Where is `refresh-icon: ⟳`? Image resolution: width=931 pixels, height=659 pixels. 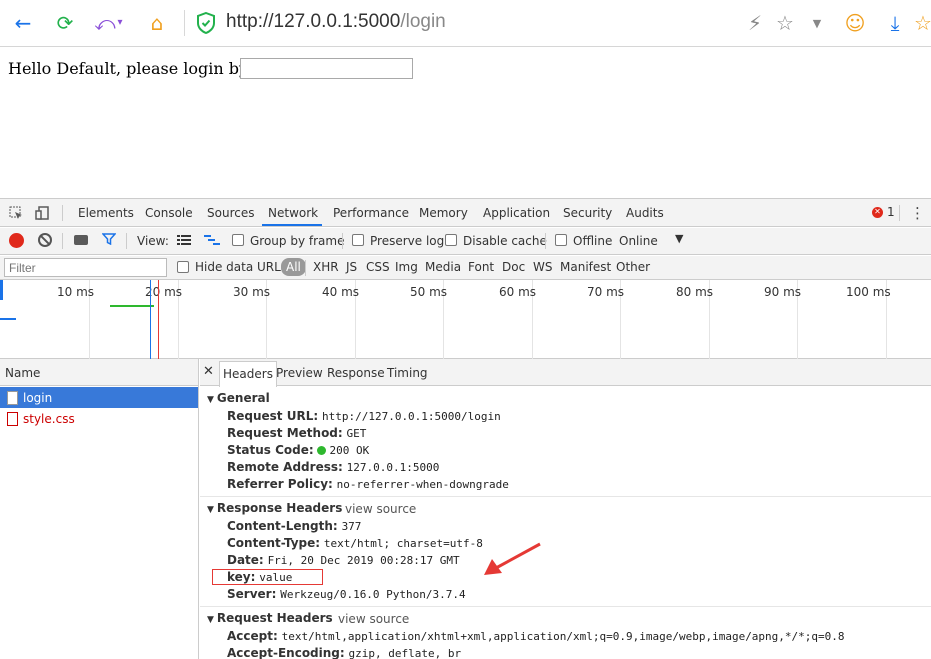 refresh-icon: ⟳ is located at coordinates (65, 23).